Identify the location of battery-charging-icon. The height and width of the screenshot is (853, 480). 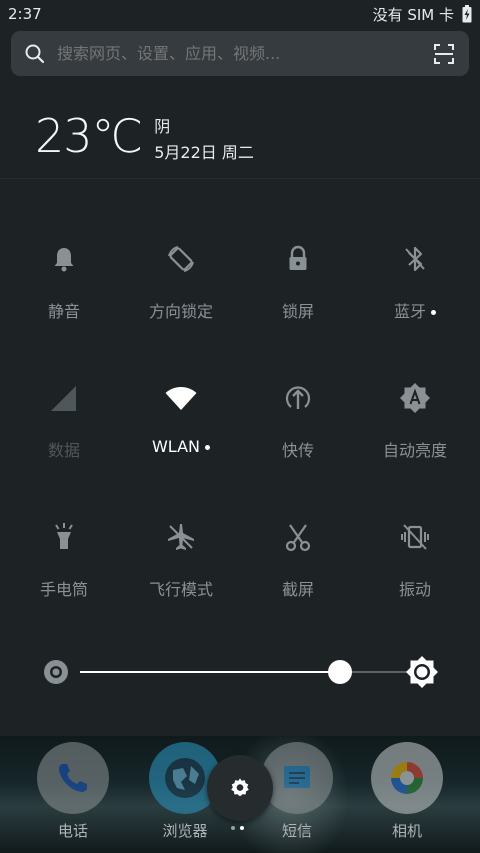
(467, 14).